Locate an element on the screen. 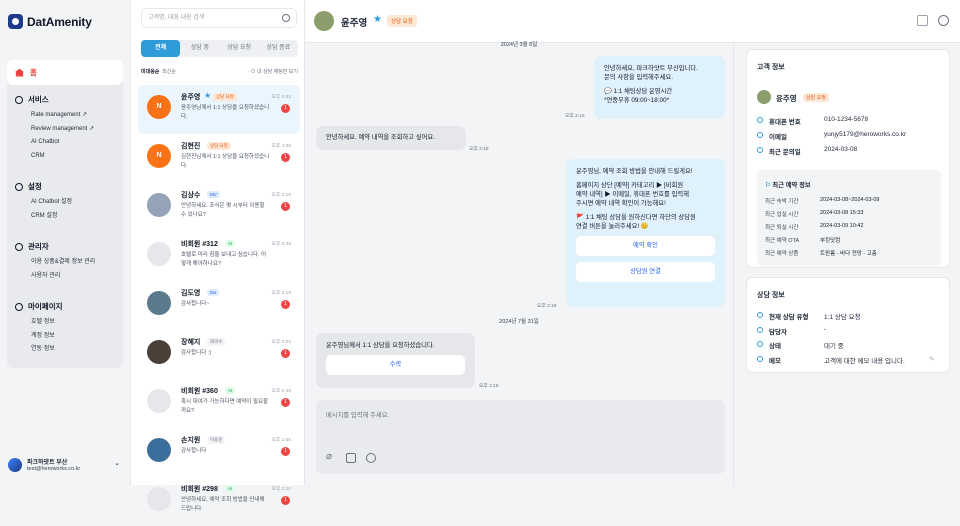 Image resolution: width=960 pixels, height=526 pixels. item-name: 비회원 #360 is located at coordinates (199, 391).